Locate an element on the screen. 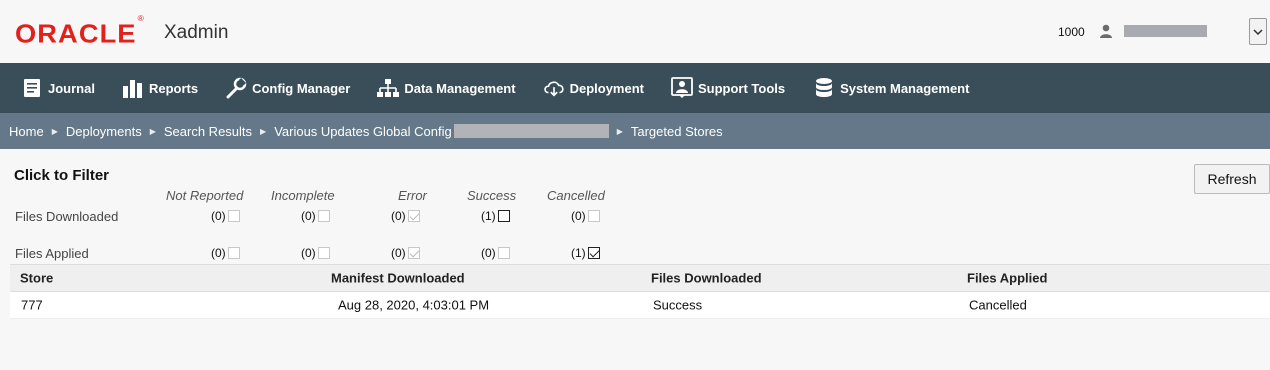 This screenshot has width=1270, height=370. filter-downloaded-not-reported: (0) is located at coordinates (225, 216).